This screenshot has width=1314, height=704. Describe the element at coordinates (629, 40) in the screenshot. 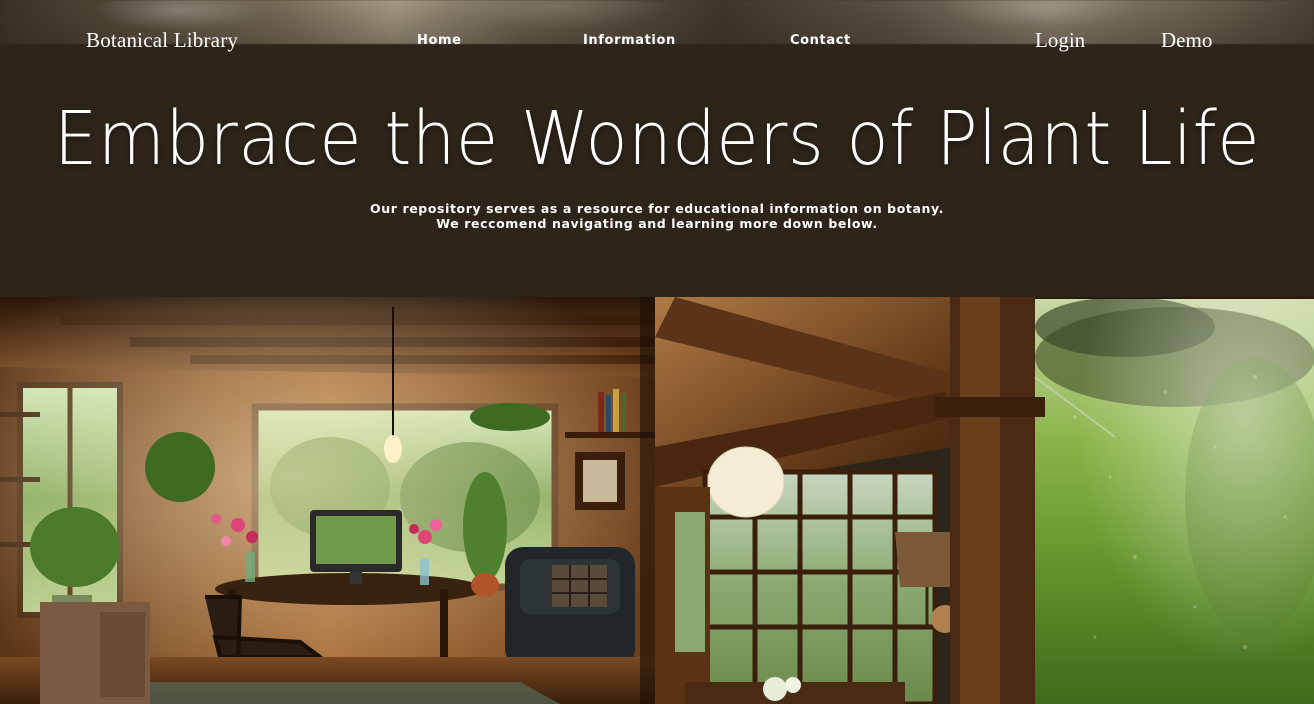

I see `nav-information-link: Information` at that location.